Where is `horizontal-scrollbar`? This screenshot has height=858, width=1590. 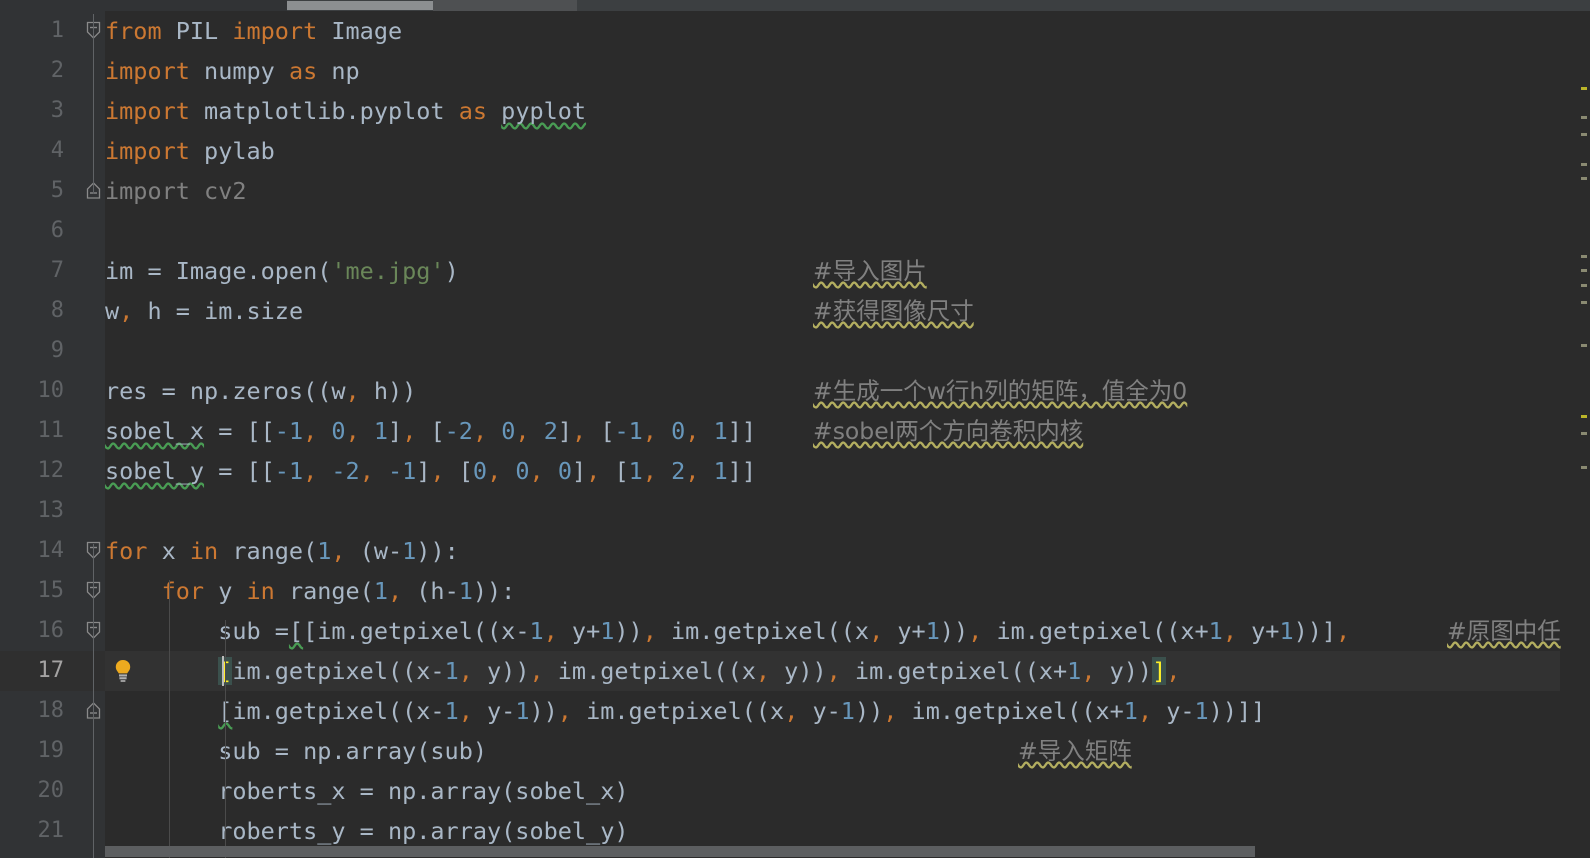
horizontal-scrollbar is located at coordinates (832, 851).